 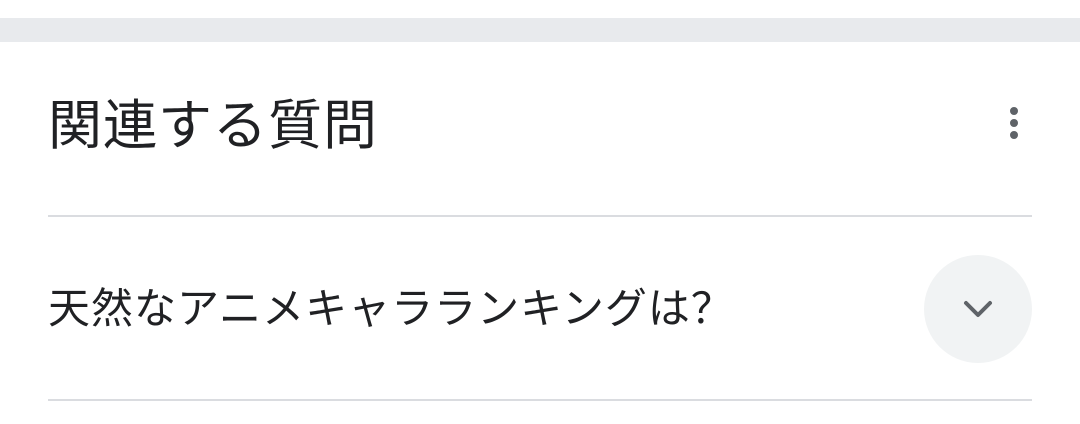 I want to click on more-vert-icon, so click(x=1014, y=111).